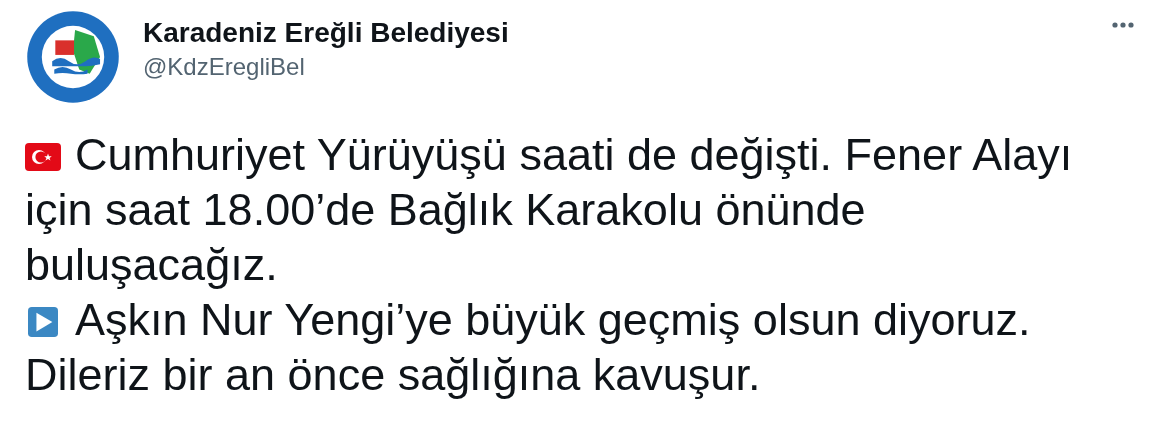 Image resolution: width=1162 pixels, height=439 pixels. I want to click on author-name: Karadeniz Ereğli Belediyesi, so click(326, 33).